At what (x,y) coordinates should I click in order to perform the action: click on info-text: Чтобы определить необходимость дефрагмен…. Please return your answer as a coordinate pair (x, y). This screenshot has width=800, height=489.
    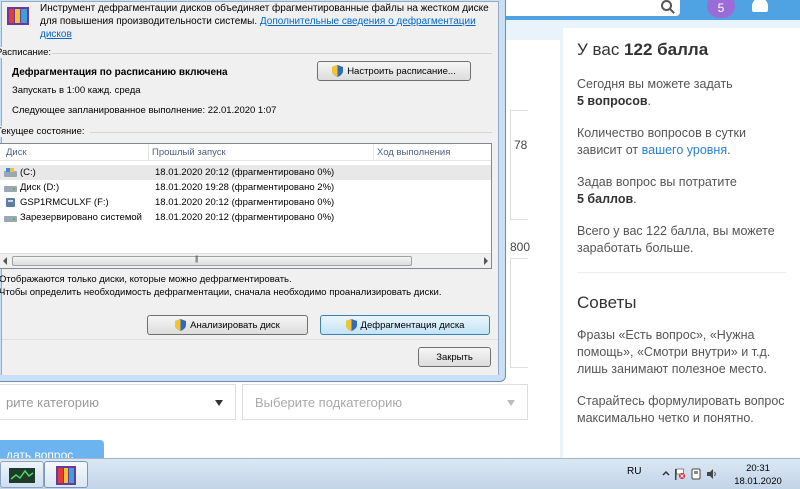
    Looking at the image, I should click on (221, 292).